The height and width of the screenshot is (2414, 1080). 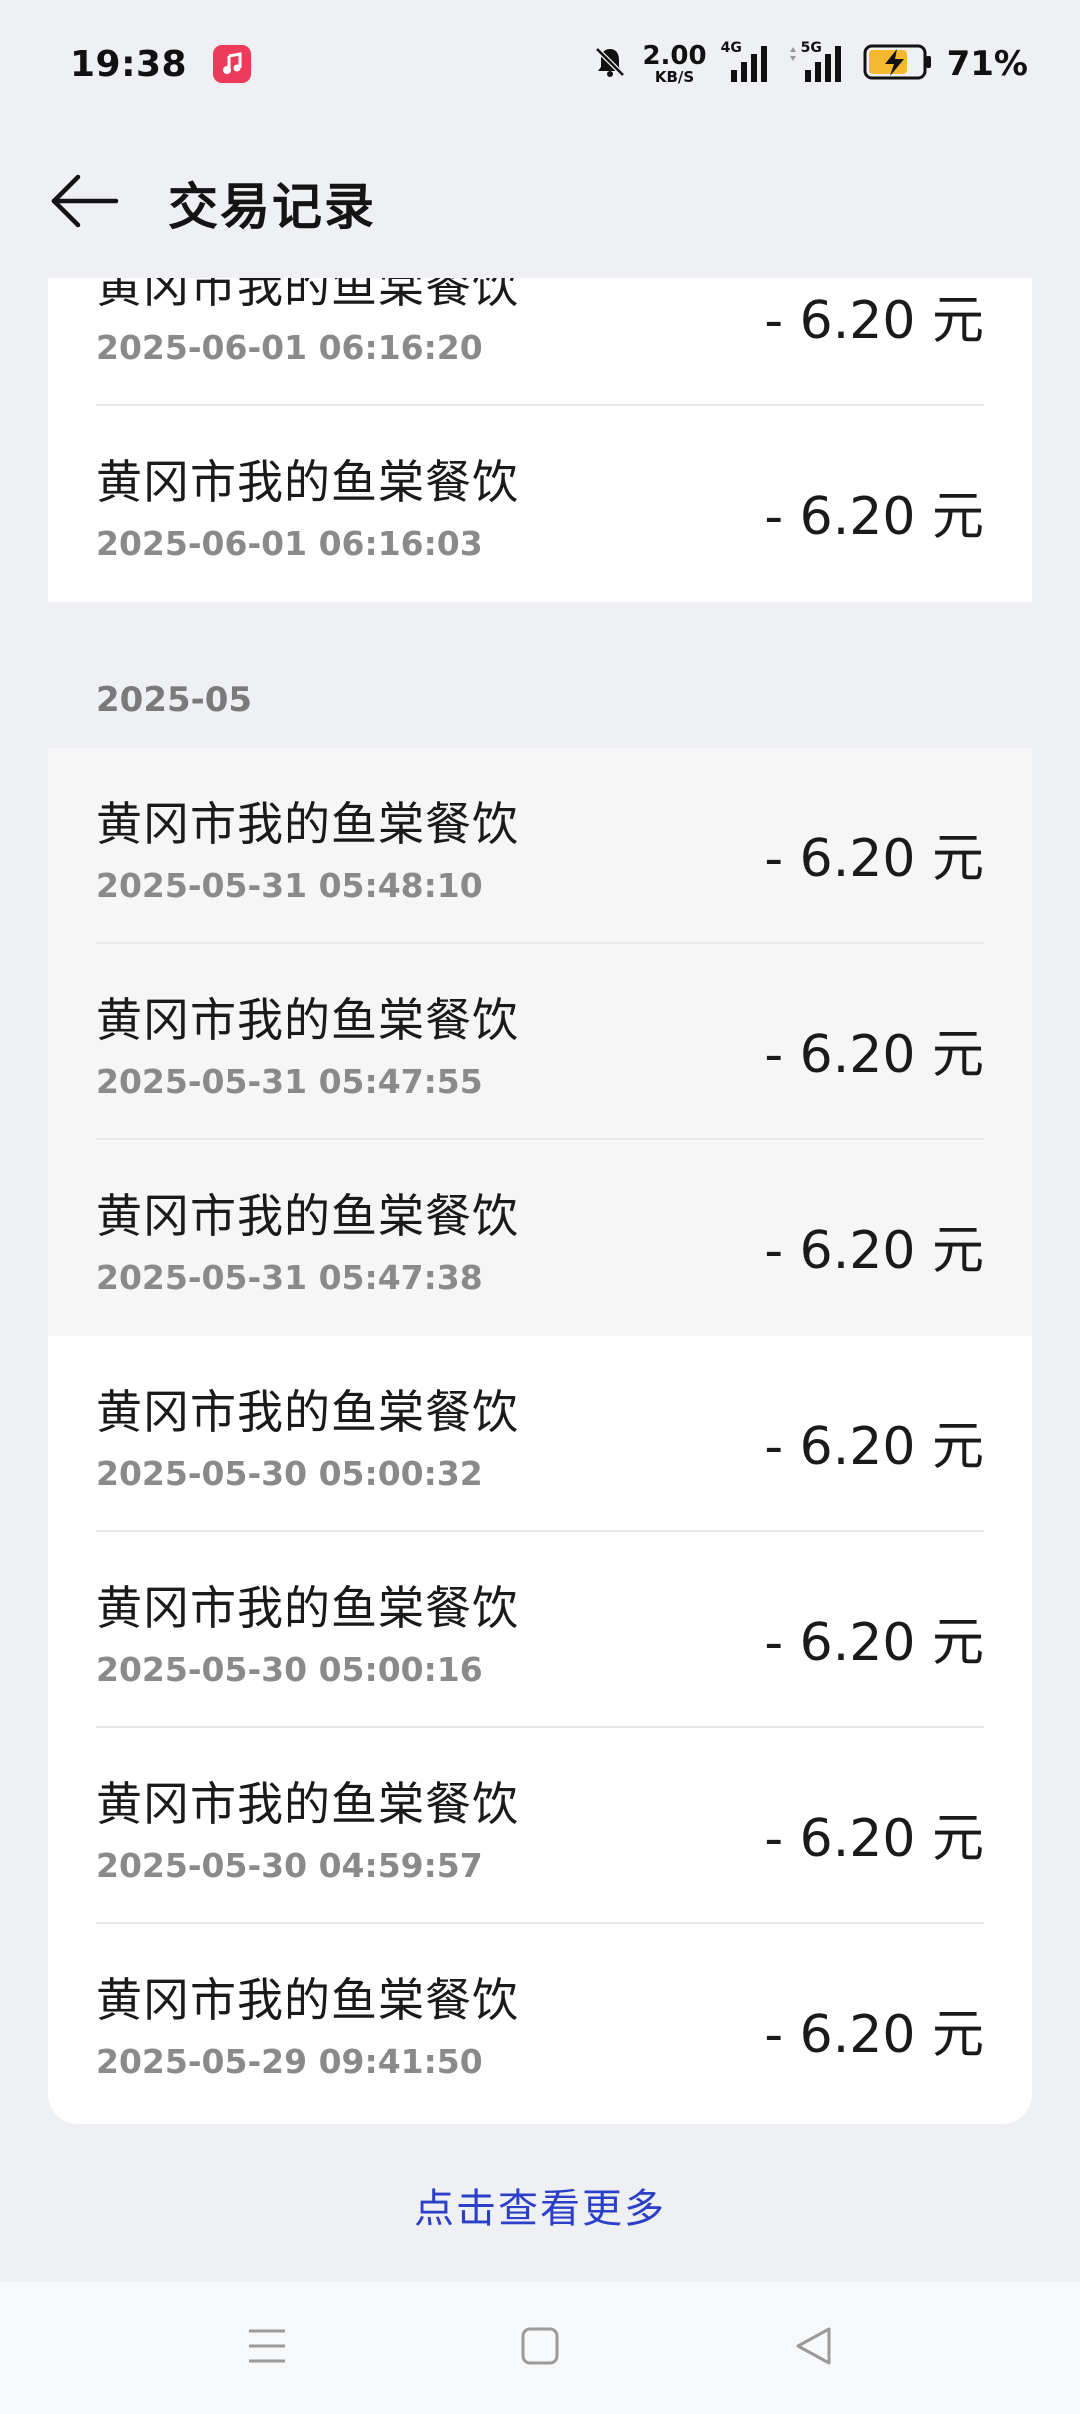 I want to click on transaction-row: 黄冈市我的鱼棠餐饮 2025-05-29 09:41:50 - 6.20 元, so click(x=540, y=2022).